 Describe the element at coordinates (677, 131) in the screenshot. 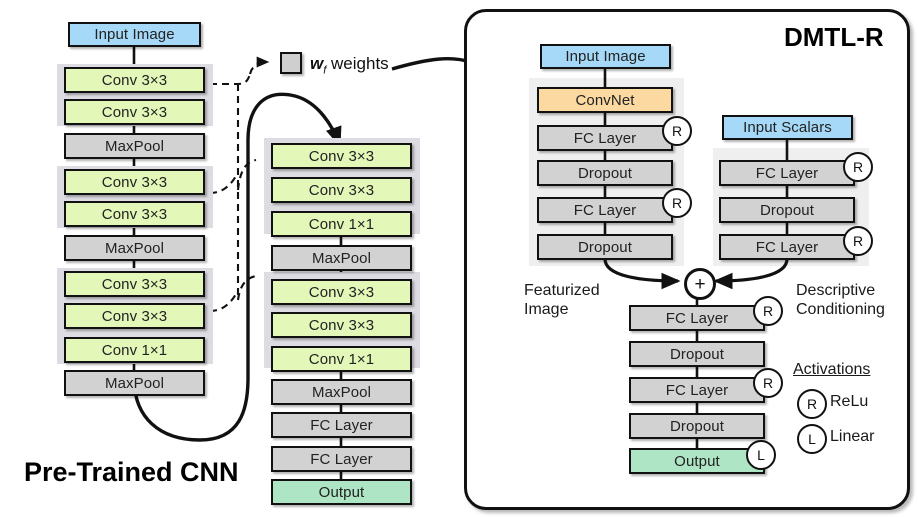

I see `activation-badge-relu-image-1: R` at that location.